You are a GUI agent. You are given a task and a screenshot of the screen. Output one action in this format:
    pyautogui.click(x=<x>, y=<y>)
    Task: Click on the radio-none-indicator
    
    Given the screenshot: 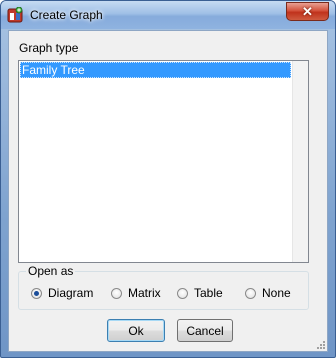 What is the action you would take?
    pyautogui.click(x=250, y=293)
    